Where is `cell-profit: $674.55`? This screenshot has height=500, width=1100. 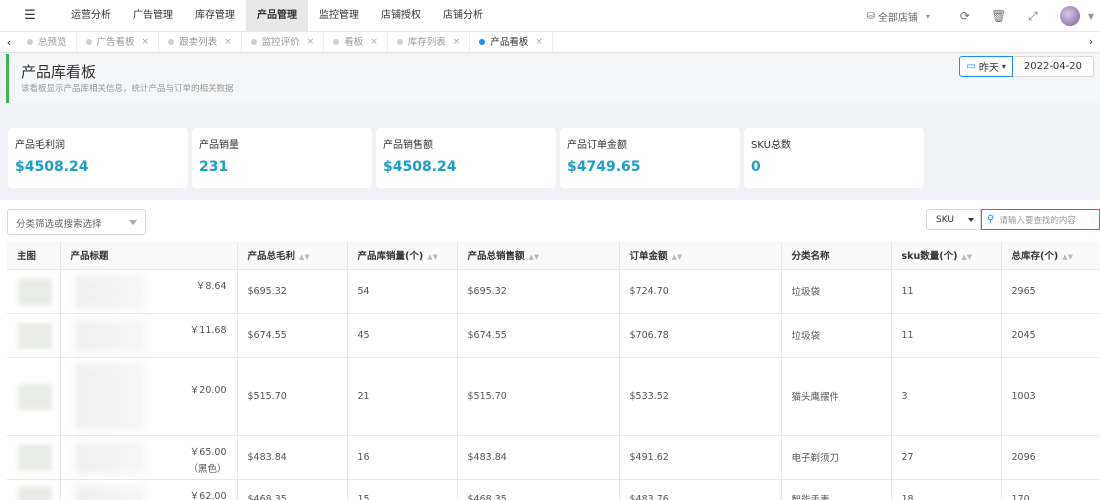
cell-profit: $674.55 is located at coordinates (292, 335).